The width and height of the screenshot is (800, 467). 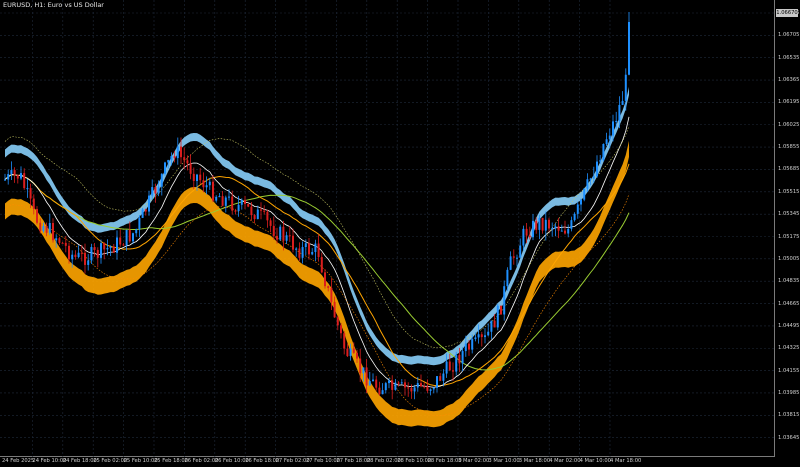 I want to click on time-tick-label: 26 Feb 18:00, so click(x=262, y=461).